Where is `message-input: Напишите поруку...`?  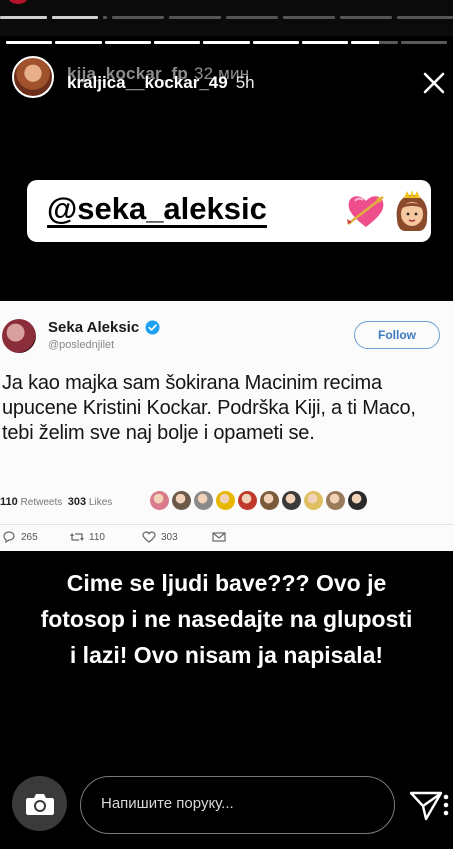 message-input: Напишите поруку... is located at coordinates (264, 805).